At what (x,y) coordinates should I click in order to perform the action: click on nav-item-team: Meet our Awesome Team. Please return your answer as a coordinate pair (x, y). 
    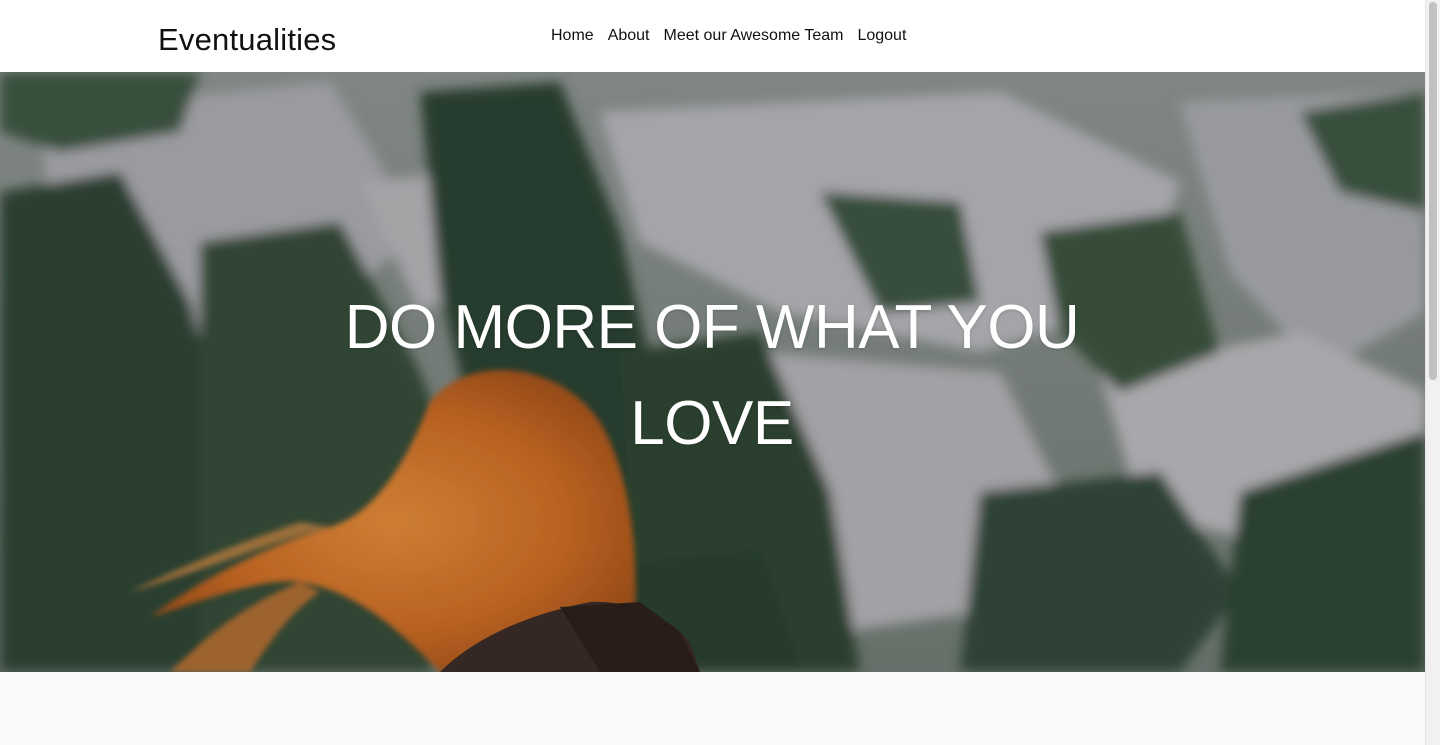
    Looking at the image, I should click on (754, 36).